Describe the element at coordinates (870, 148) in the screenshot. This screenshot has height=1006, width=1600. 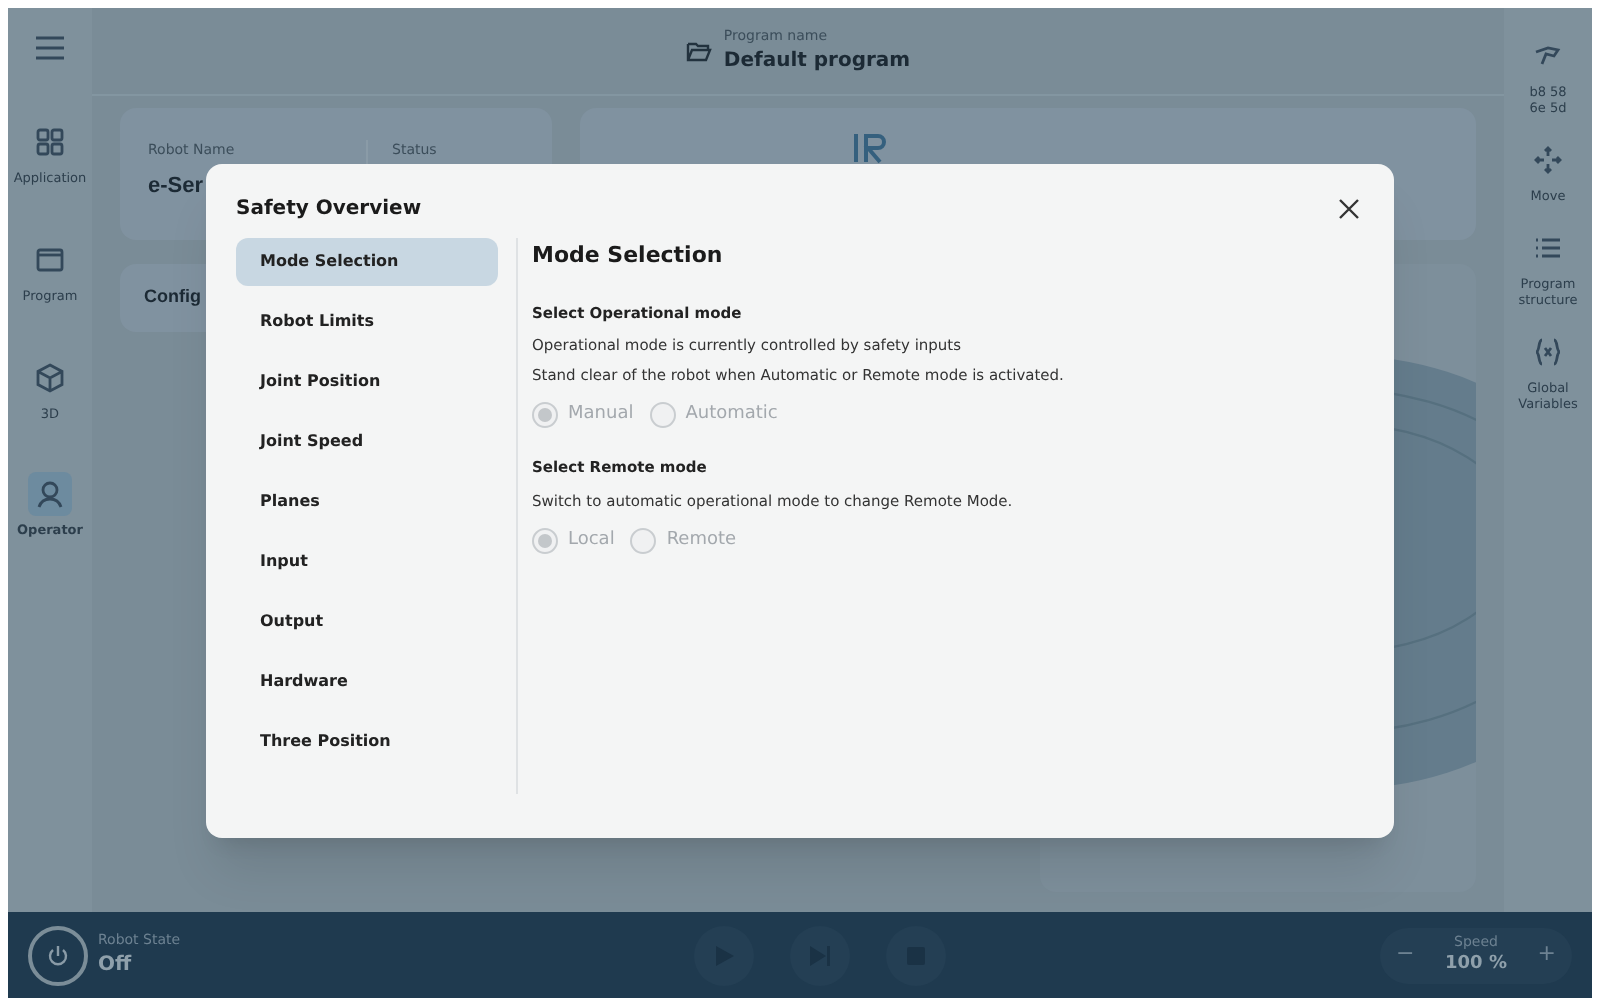
I see `logo-icon` at that location.